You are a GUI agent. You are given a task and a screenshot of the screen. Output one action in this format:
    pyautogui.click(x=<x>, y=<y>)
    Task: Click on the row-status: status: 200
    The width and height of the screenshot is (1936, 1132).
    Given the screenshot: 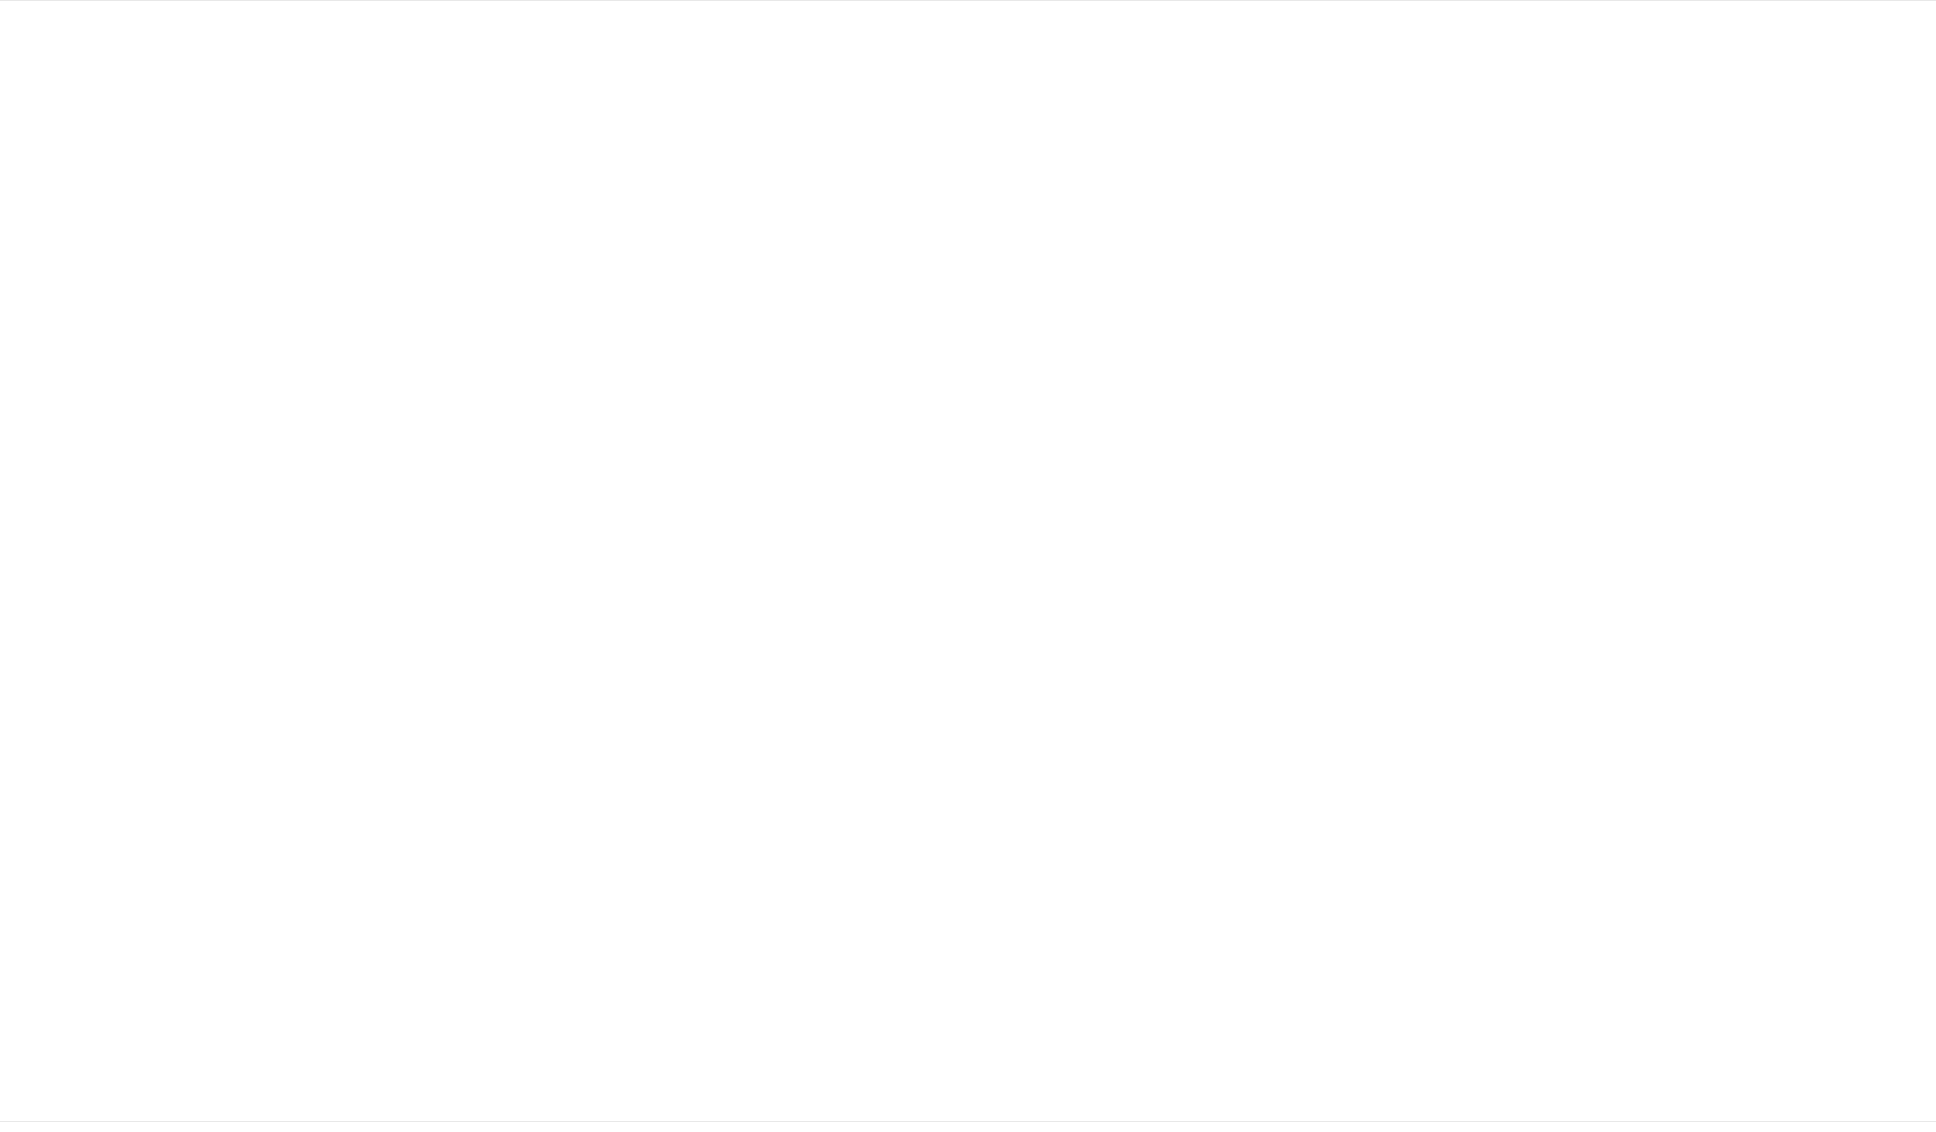 What is the action you would take?
    pyautogui.click(x=968, y=955)
    